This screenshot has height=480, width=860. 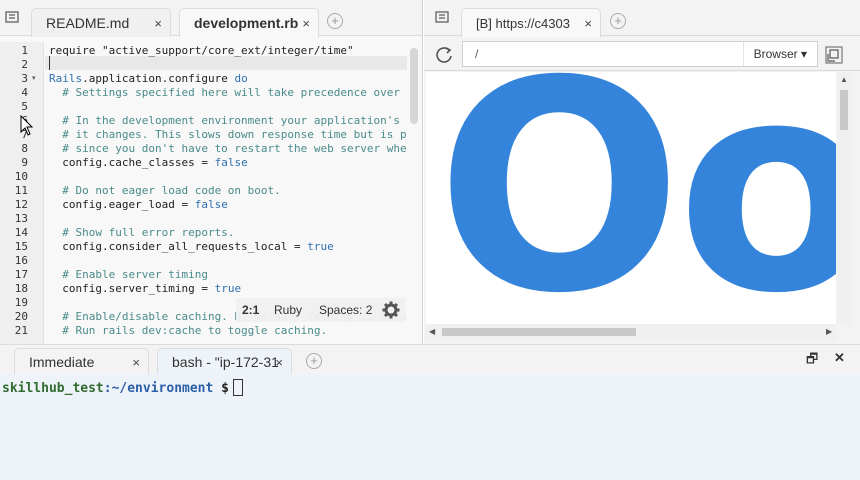 I want to click on code-line: # Show full error reports., so click(x=141, y=233).